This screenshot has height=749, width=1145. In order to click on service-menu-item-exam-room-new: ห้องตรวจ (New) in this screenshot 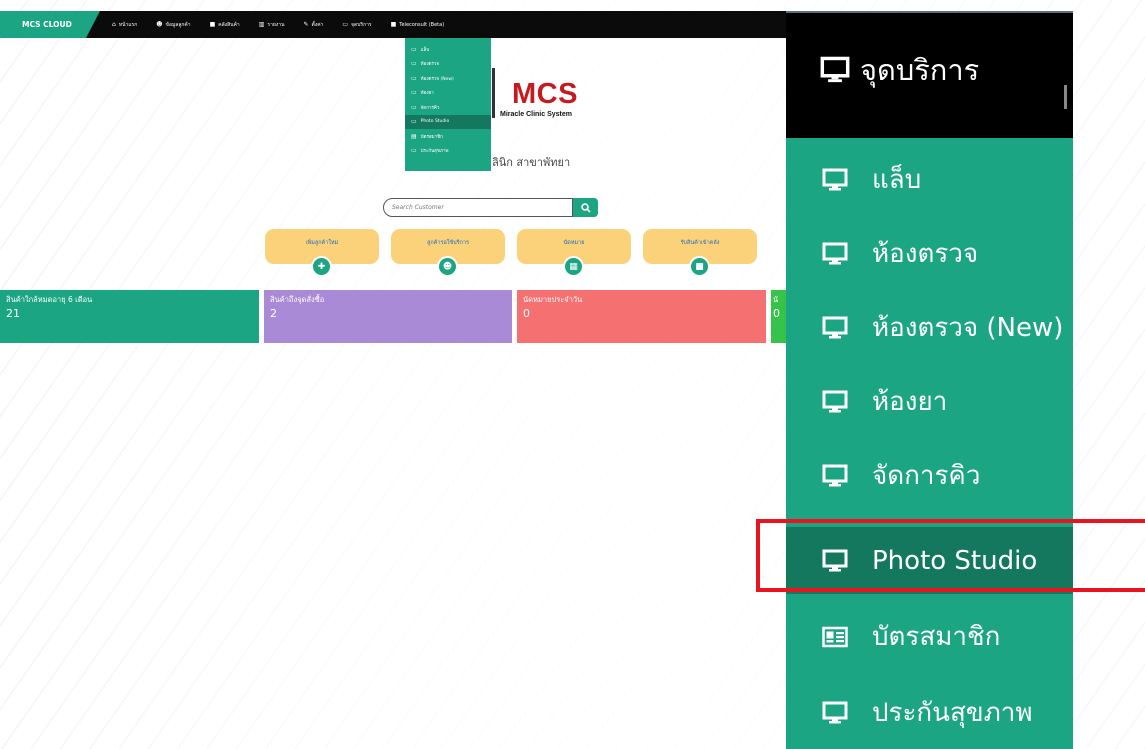, I will do `click(929, 327)`.